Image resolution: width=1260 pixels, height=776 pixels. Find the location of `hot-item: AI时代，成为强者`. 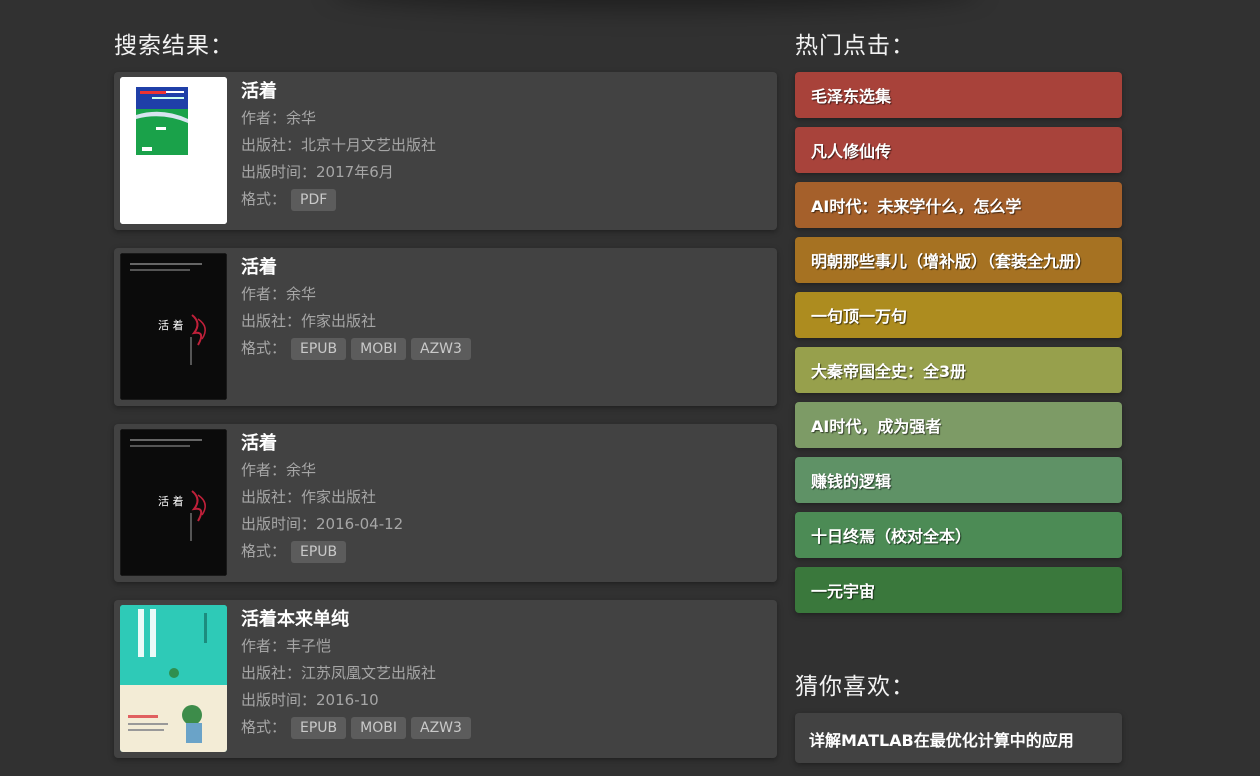

hot-item: AI时代，成为强者 is located at coordinates (958, 425).